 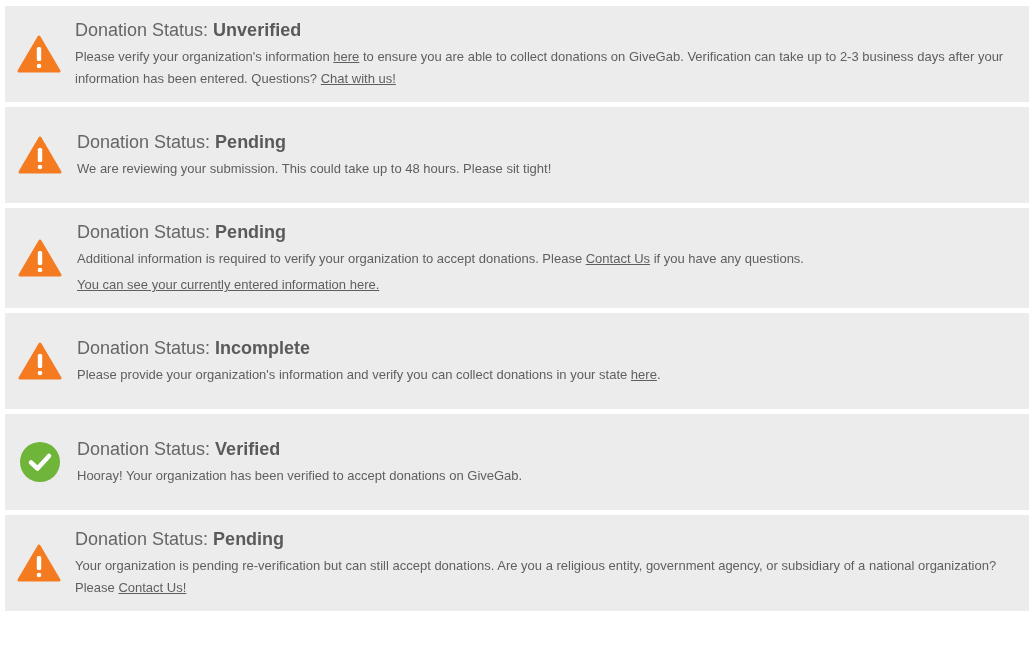 What do you see at coordinates (189, 30) in the screenshot?
I see `status-title: Donation Status: Unverified` at bounding box center [189, 30].